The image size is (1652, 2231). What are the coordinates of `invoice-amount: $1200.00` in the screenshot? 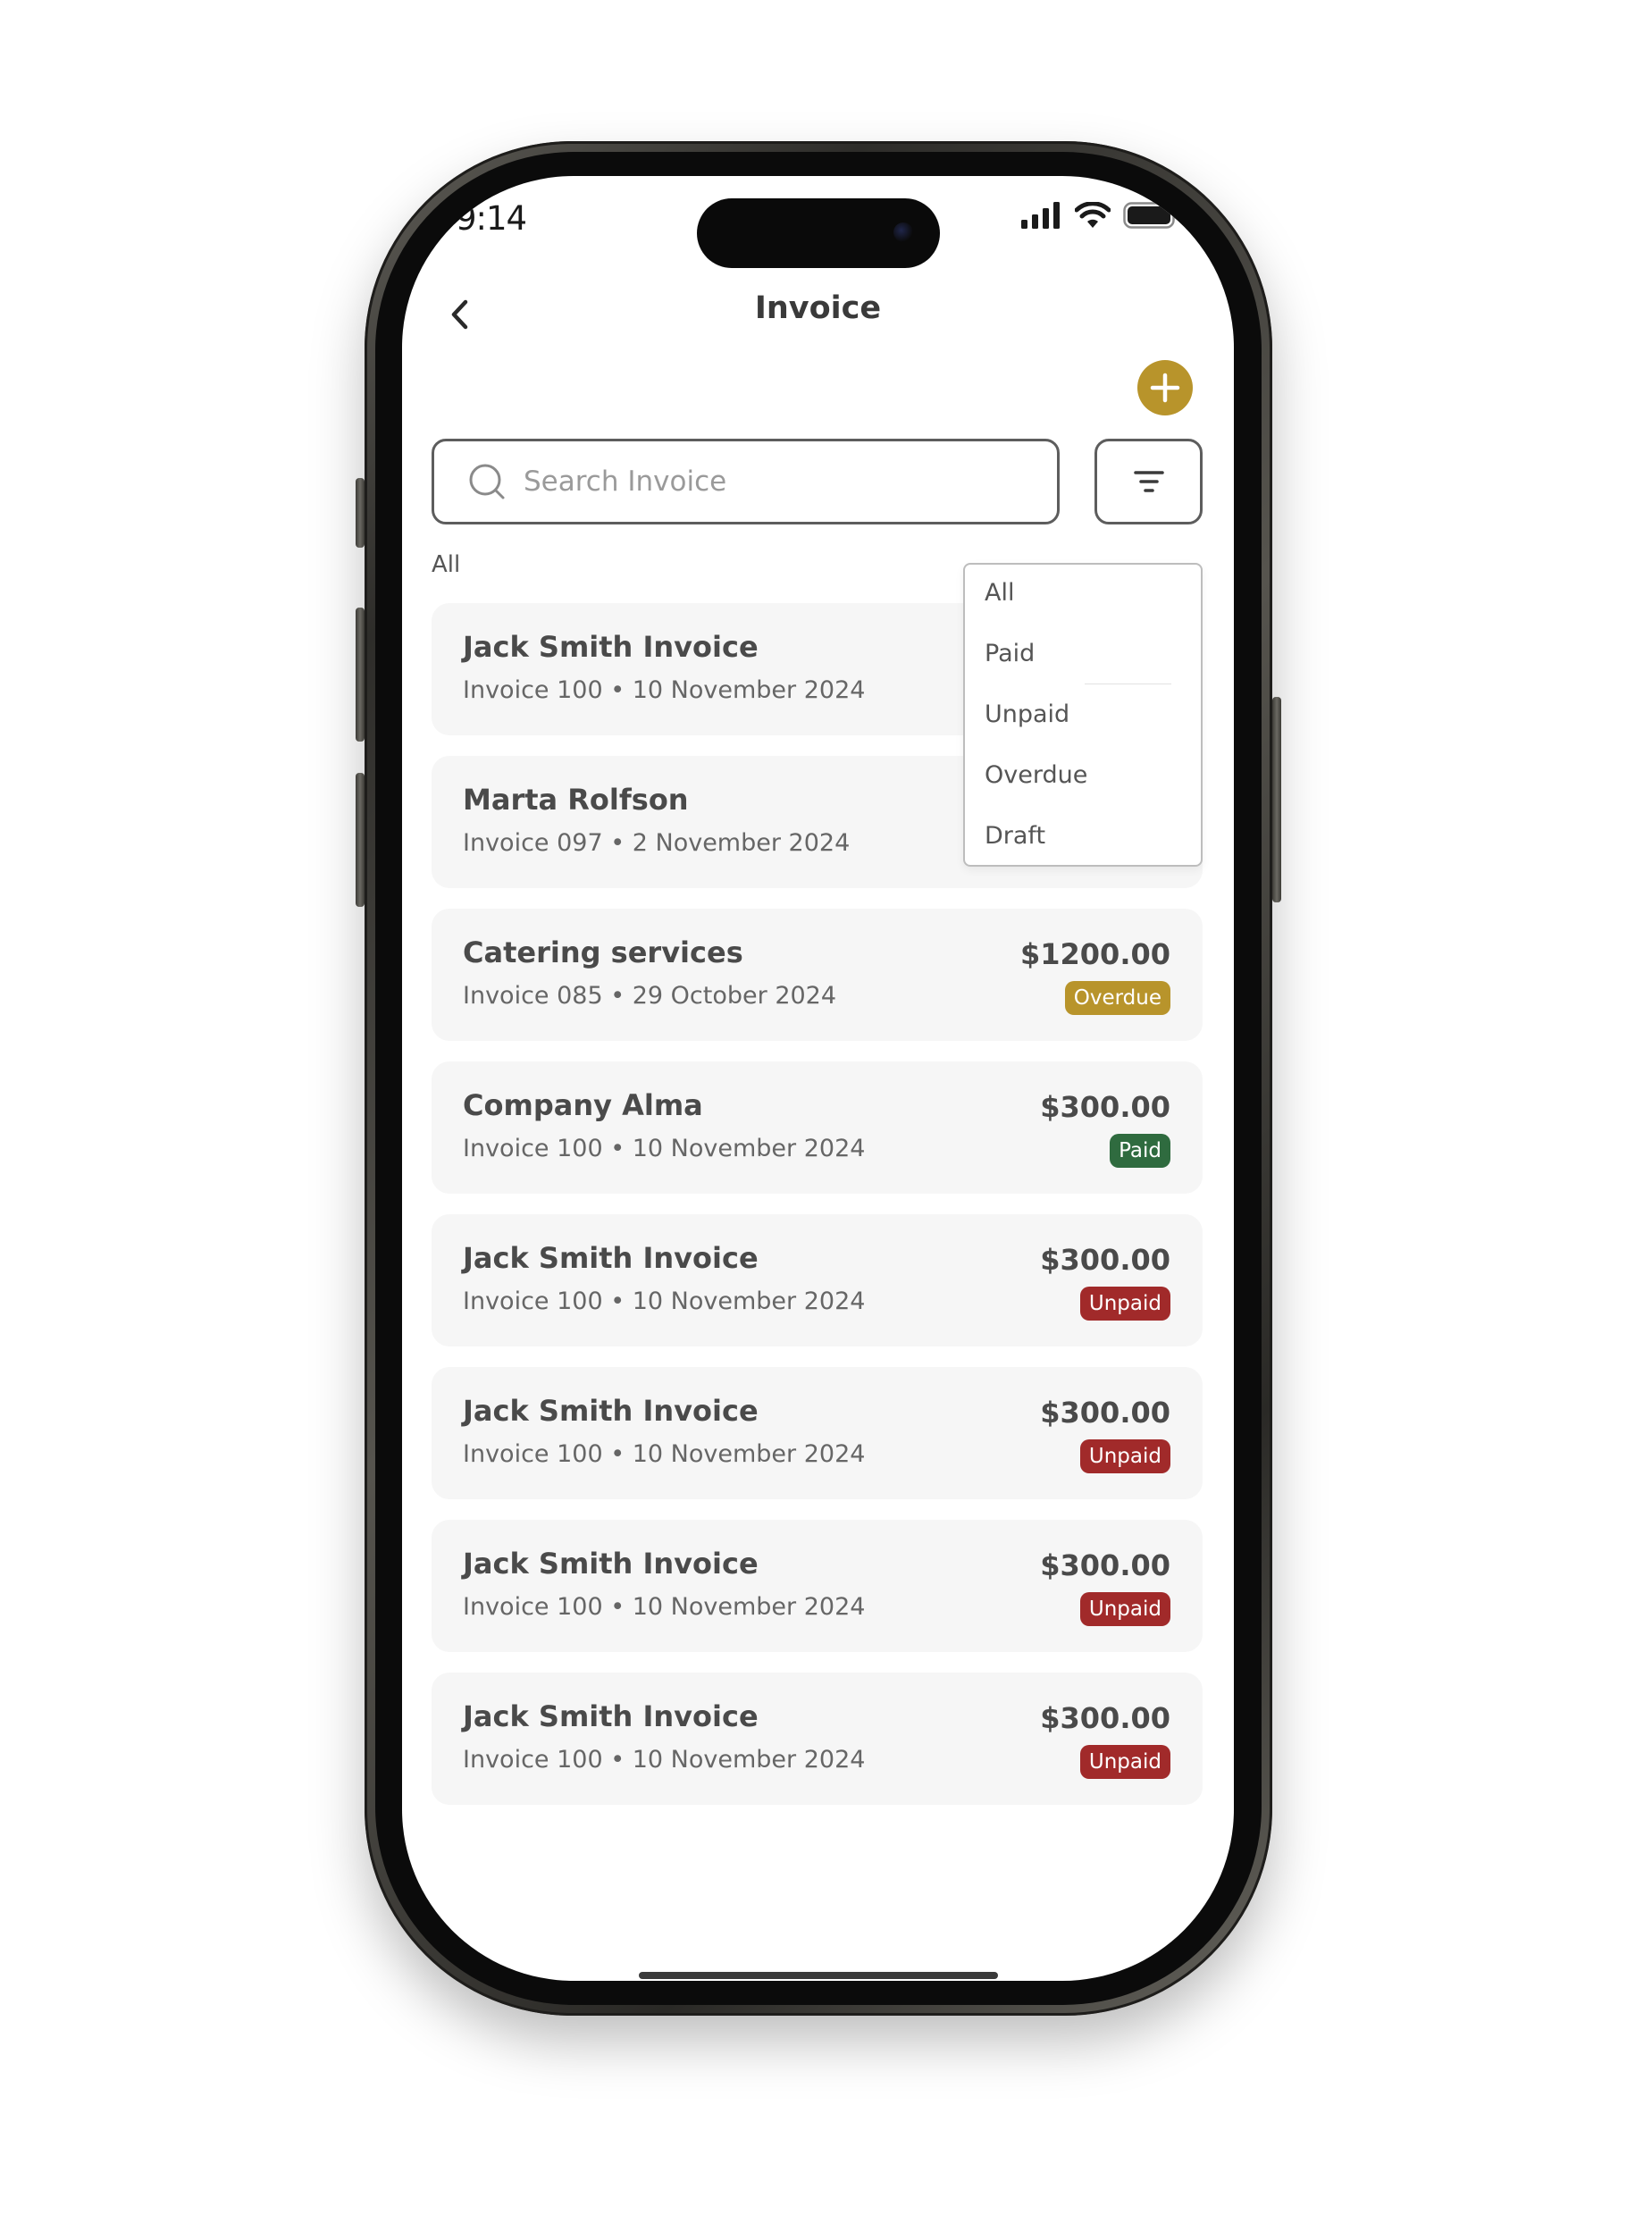 It's located at (1094, 954).